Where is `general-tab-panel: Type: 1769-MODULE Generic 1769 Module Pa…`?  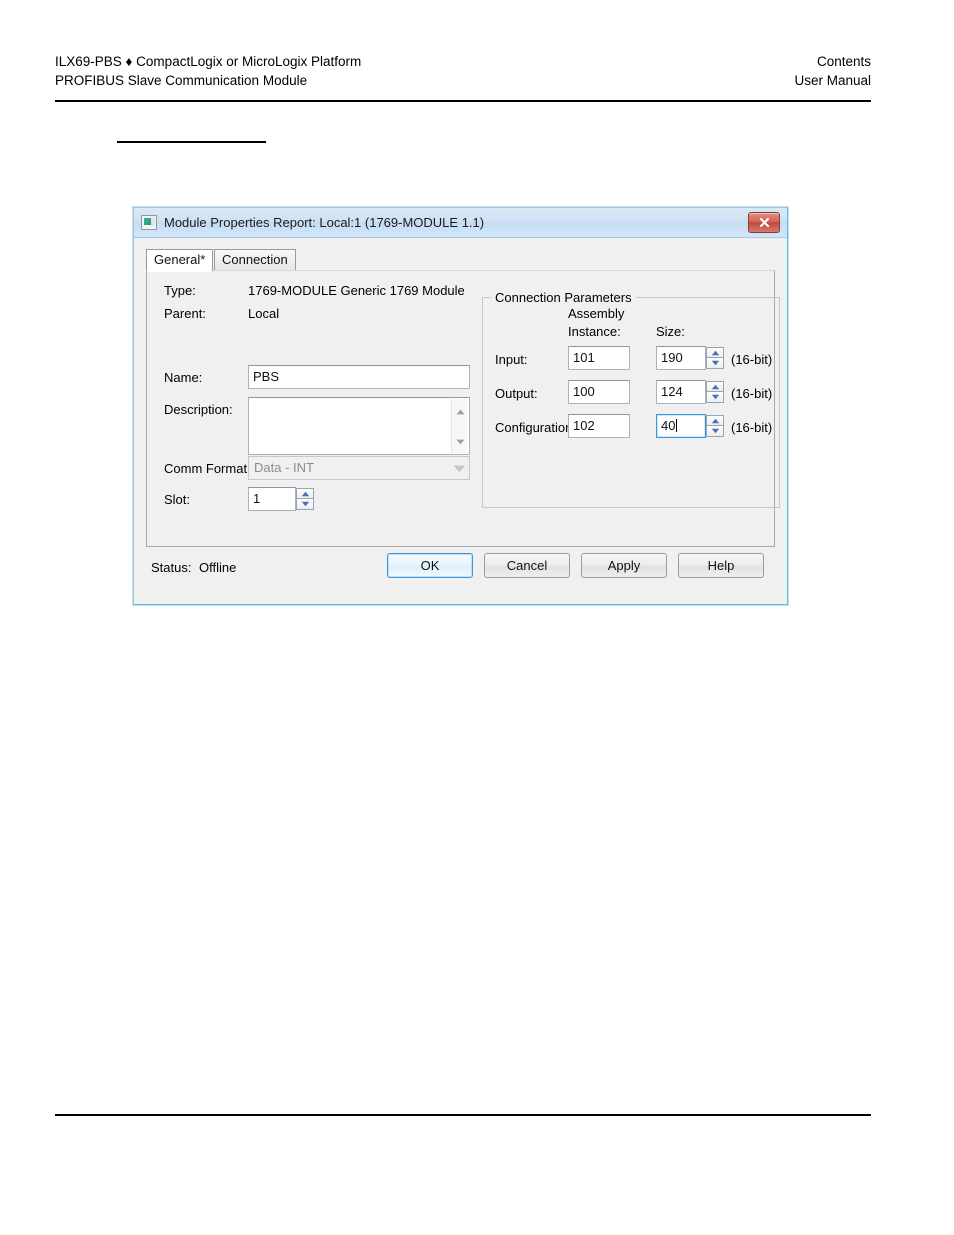
general-tab-panel: Type: 1769-MODULE Generic 1769 Module Pa… is located at coordinates (463, 408).